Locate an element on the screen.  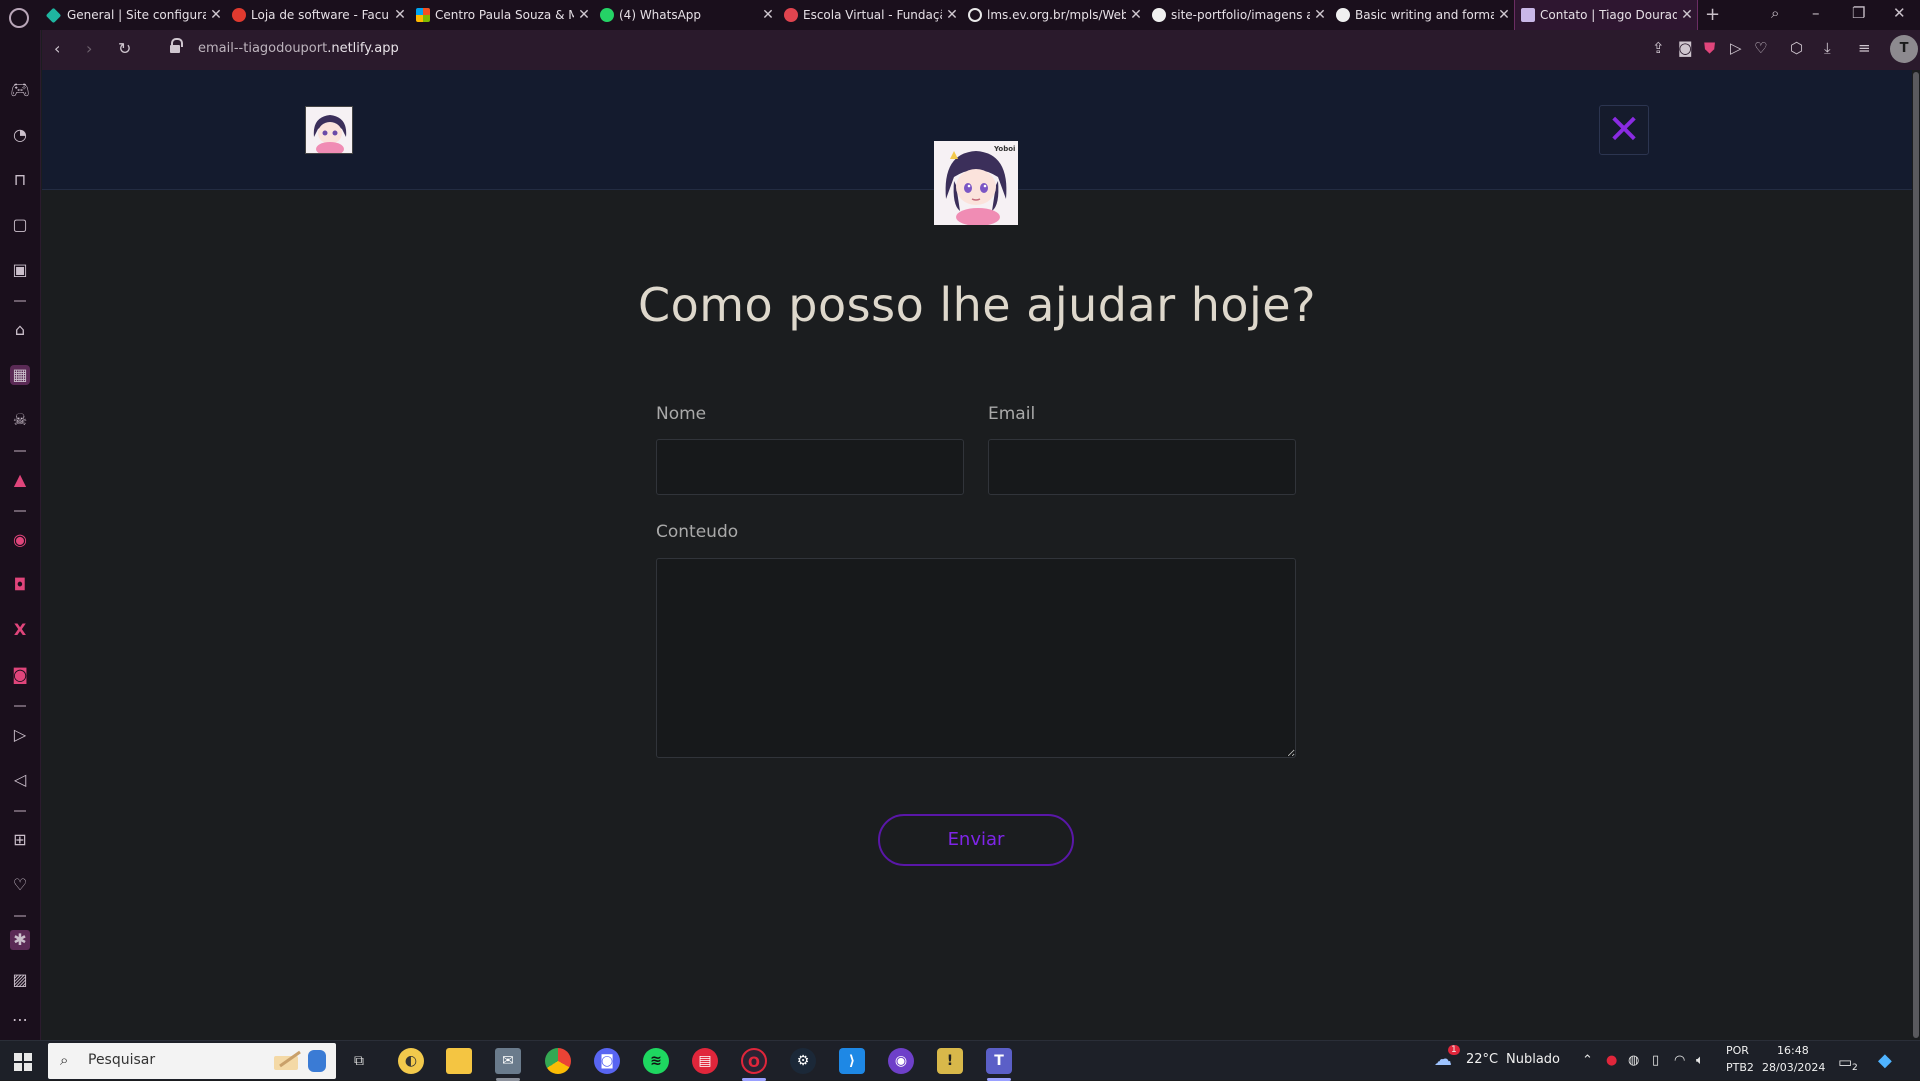
x-twitter-icon: X is located at coordinates (20, 630).